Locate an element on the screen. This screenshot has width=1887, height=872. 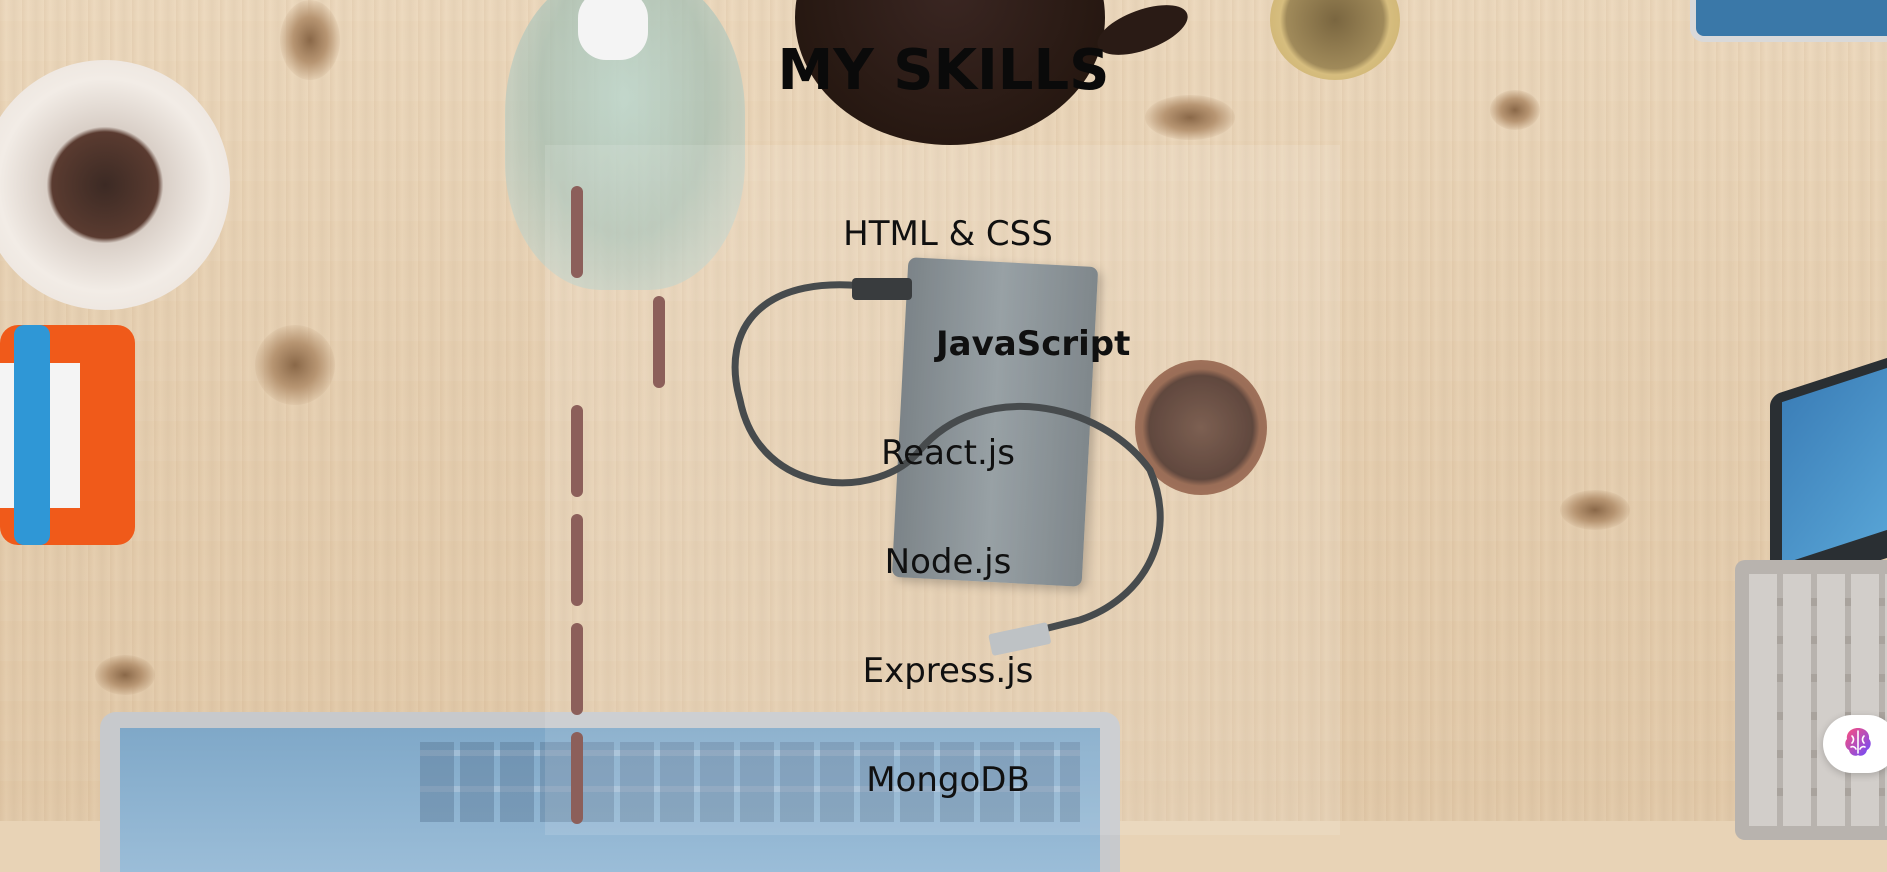
skill-item-node: Node.js is located at coordinates (948, 562).